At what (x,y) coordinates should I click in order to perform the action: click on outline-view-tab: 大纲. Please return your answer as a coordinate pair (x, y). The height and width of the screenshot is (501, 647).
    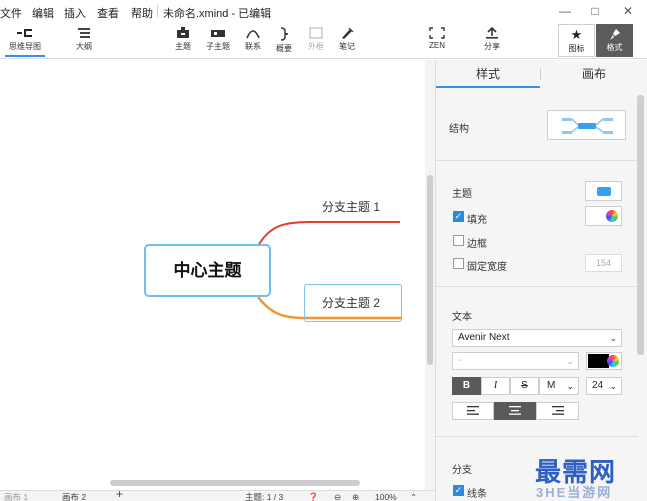
    Looking at the image, I should click on (84, 40).